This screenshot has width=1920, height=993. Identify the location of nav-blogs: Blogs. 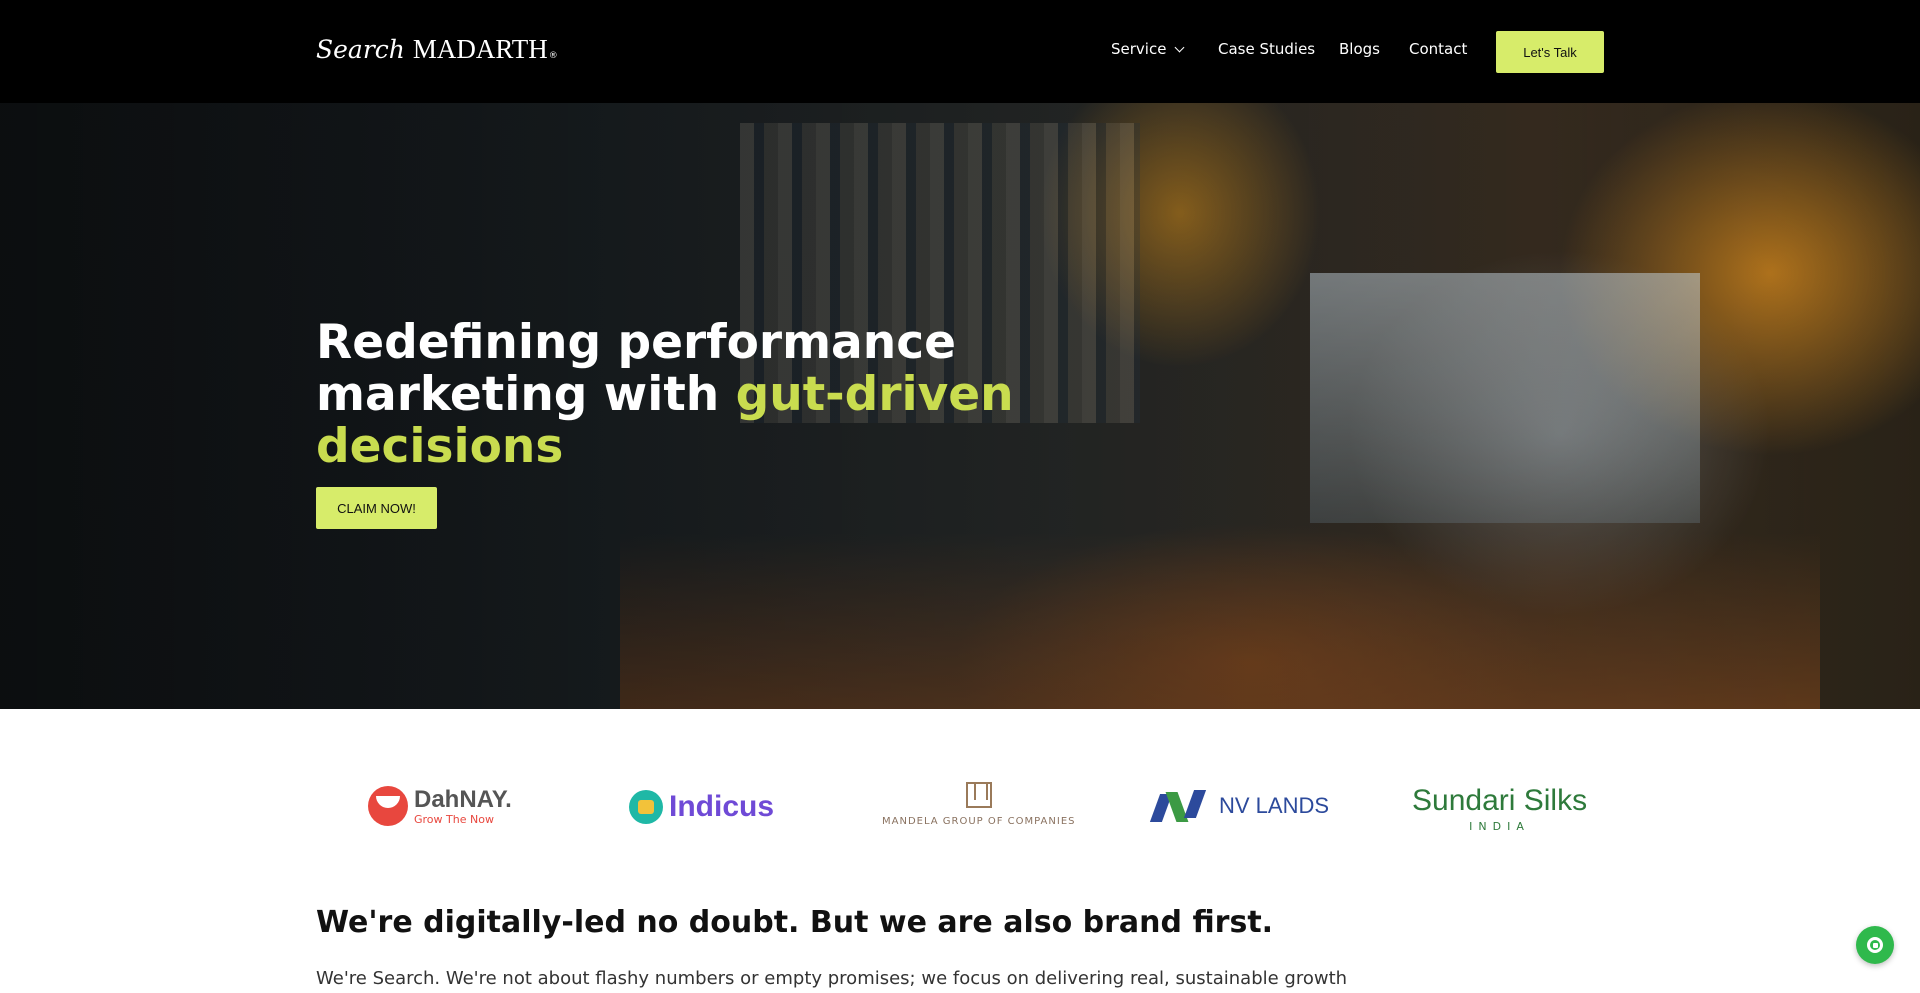
(1359, 49).